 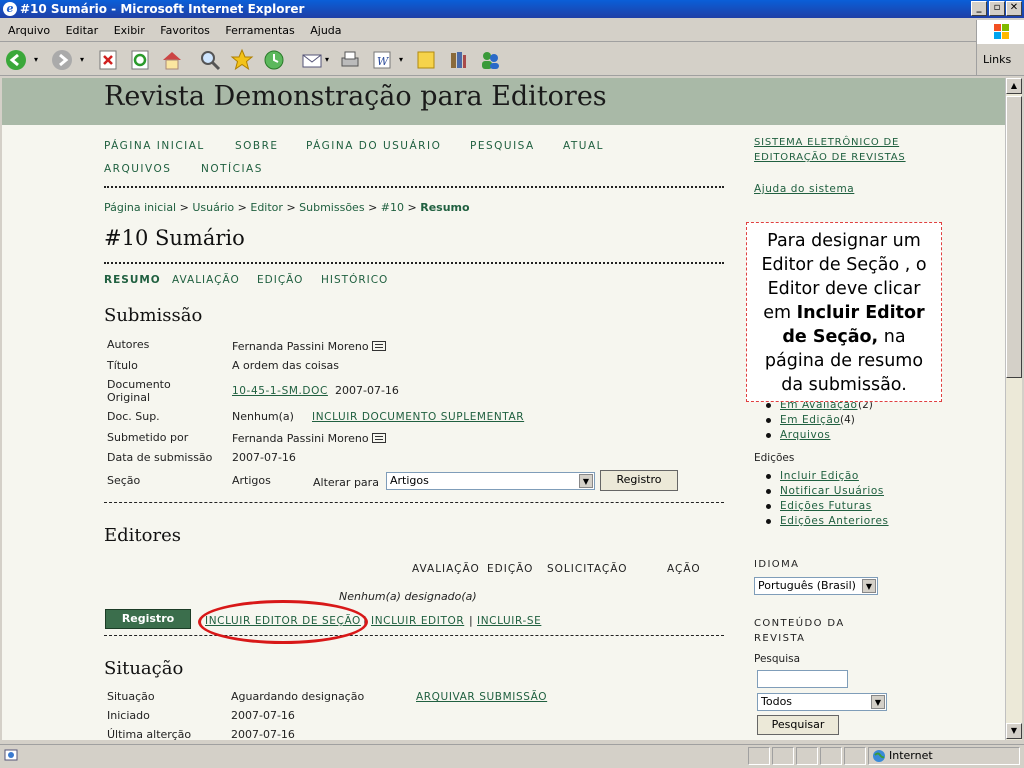 I want to click on journal-content-label-2: REVISTA, so click(x=780, y=638).